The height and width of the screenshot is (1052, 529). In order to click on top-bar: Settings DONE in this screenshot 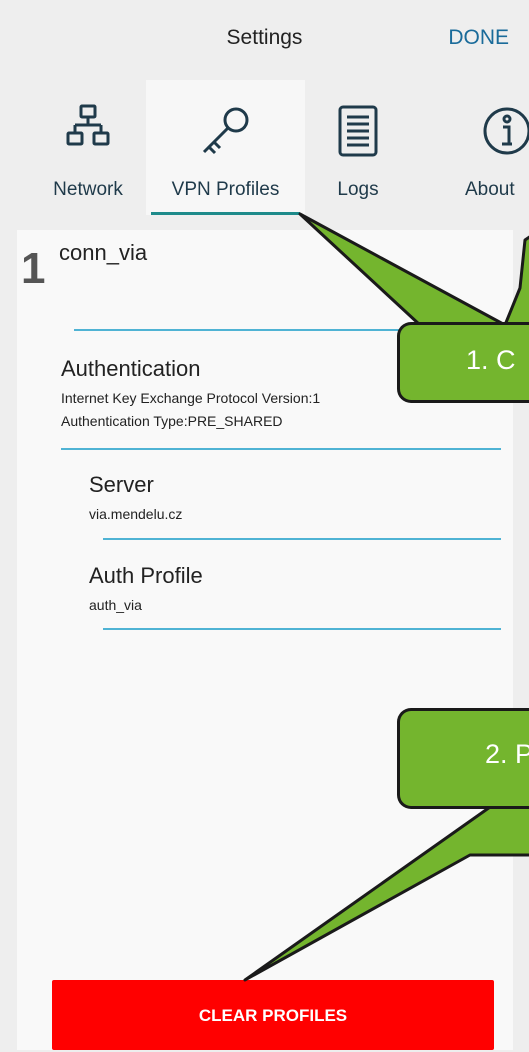, I will do `click(264, 40)`.